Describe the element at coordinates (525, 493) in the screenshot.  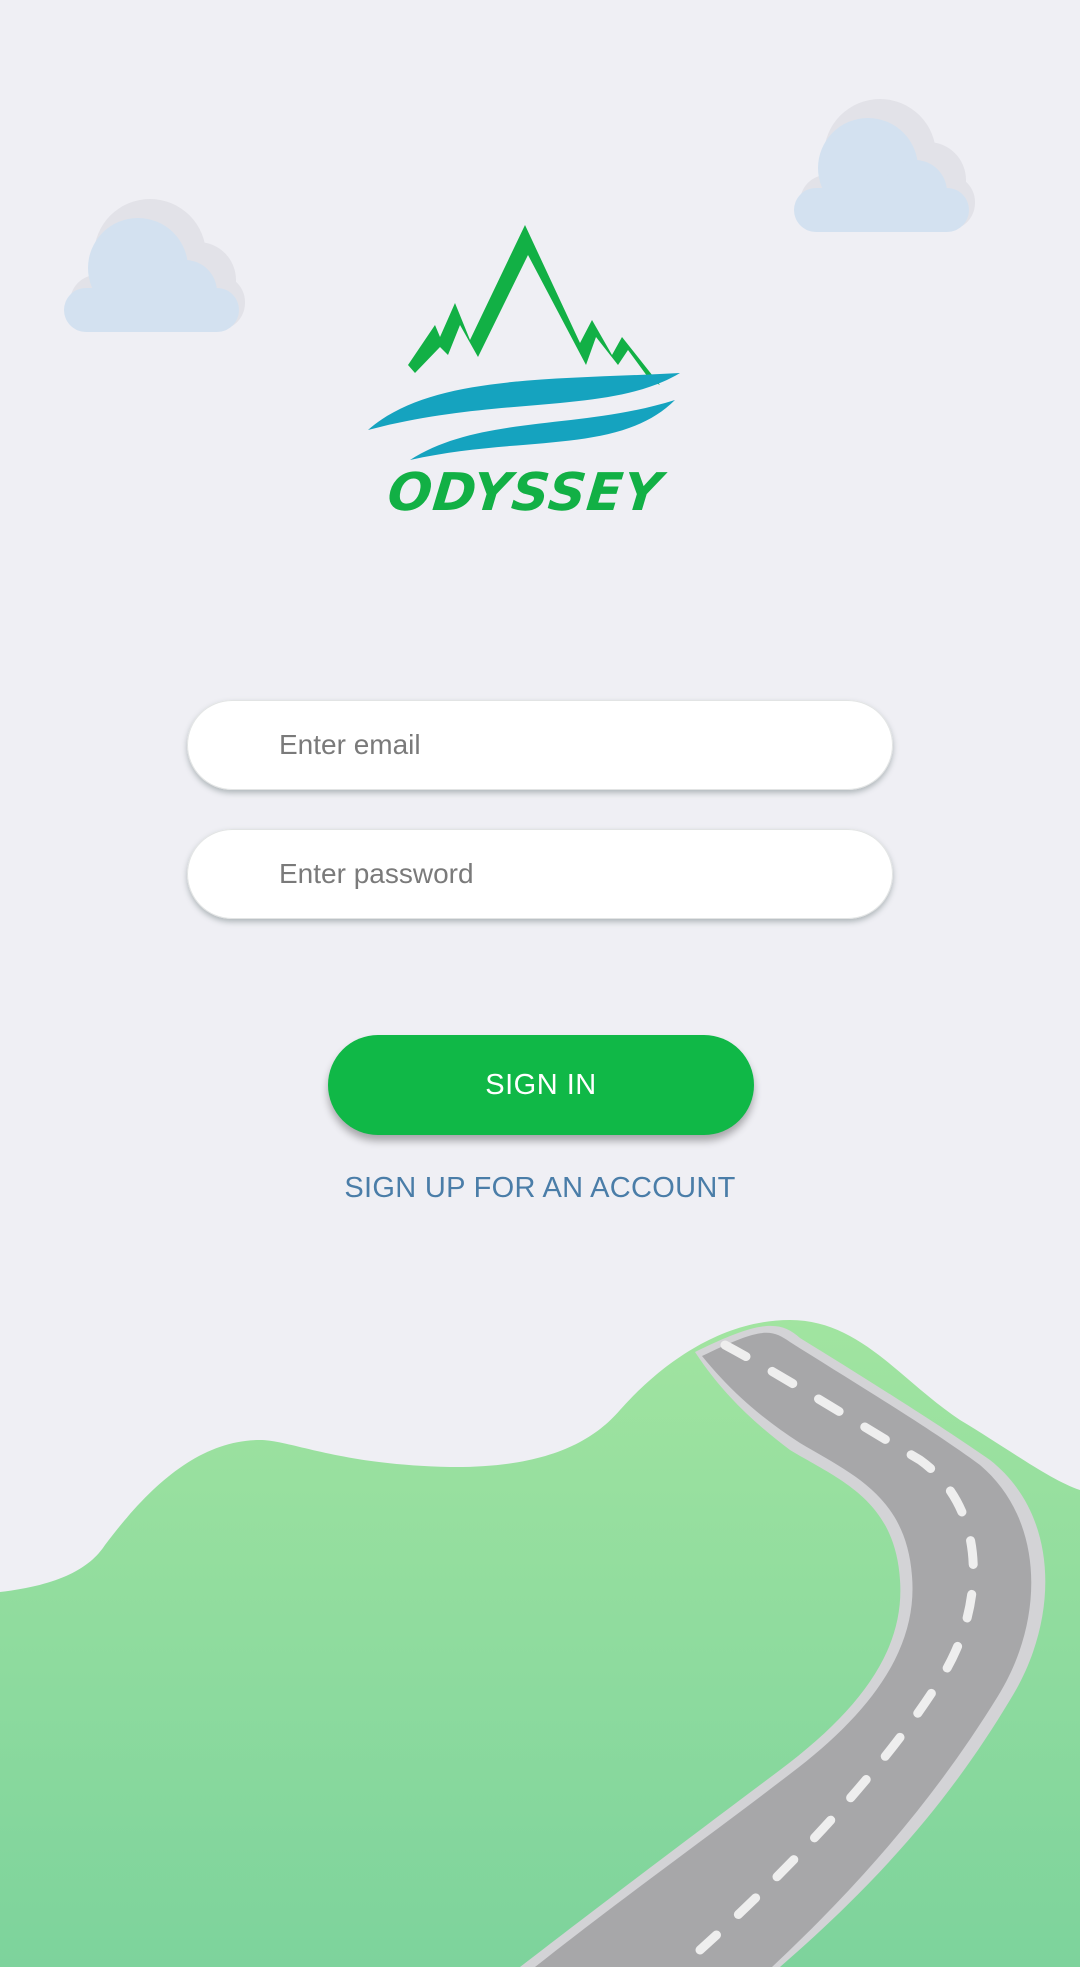
I see `brand-name: ODYSSEY` at that location.